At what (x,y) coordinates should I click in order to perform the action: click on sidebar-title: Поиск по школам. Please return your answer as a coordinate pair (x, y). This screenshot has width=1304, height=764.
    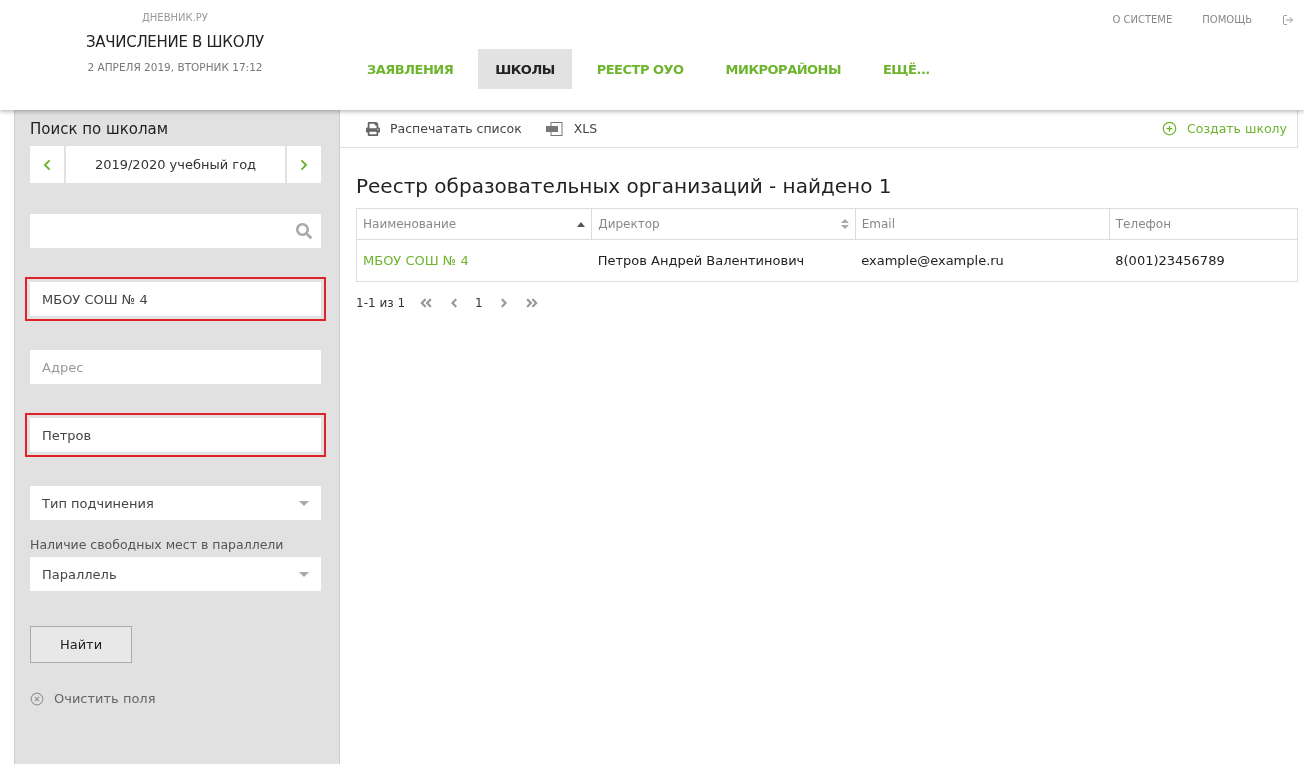
    Looking at the image, I should click on (100, 129).